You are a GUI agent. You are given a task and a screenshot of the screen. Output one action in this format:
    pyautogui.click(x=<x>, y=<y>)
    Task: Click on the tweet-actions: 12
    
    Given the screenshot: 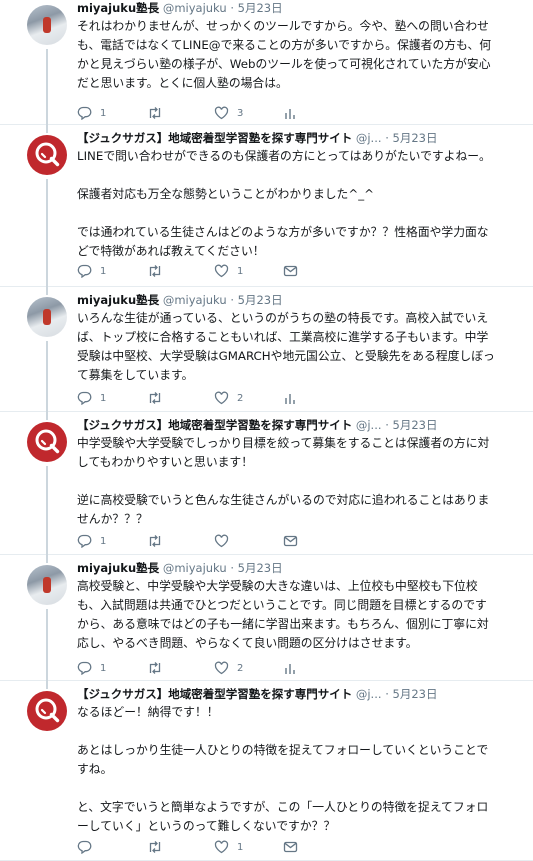 What is the action you would take?
    pyautogui.click(x=197, y=399)
    